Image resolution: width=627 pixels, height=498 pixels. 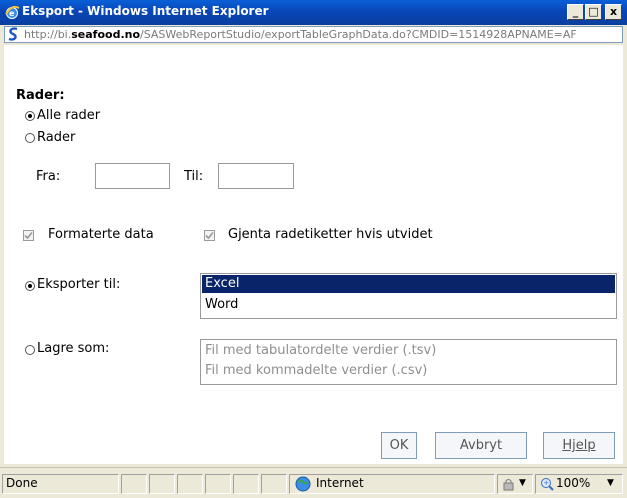 What do you see at coordinates (79, 284) in the screenshot?
I see `export-to-label: Eksporter til:` at bounding box center [79, 284].